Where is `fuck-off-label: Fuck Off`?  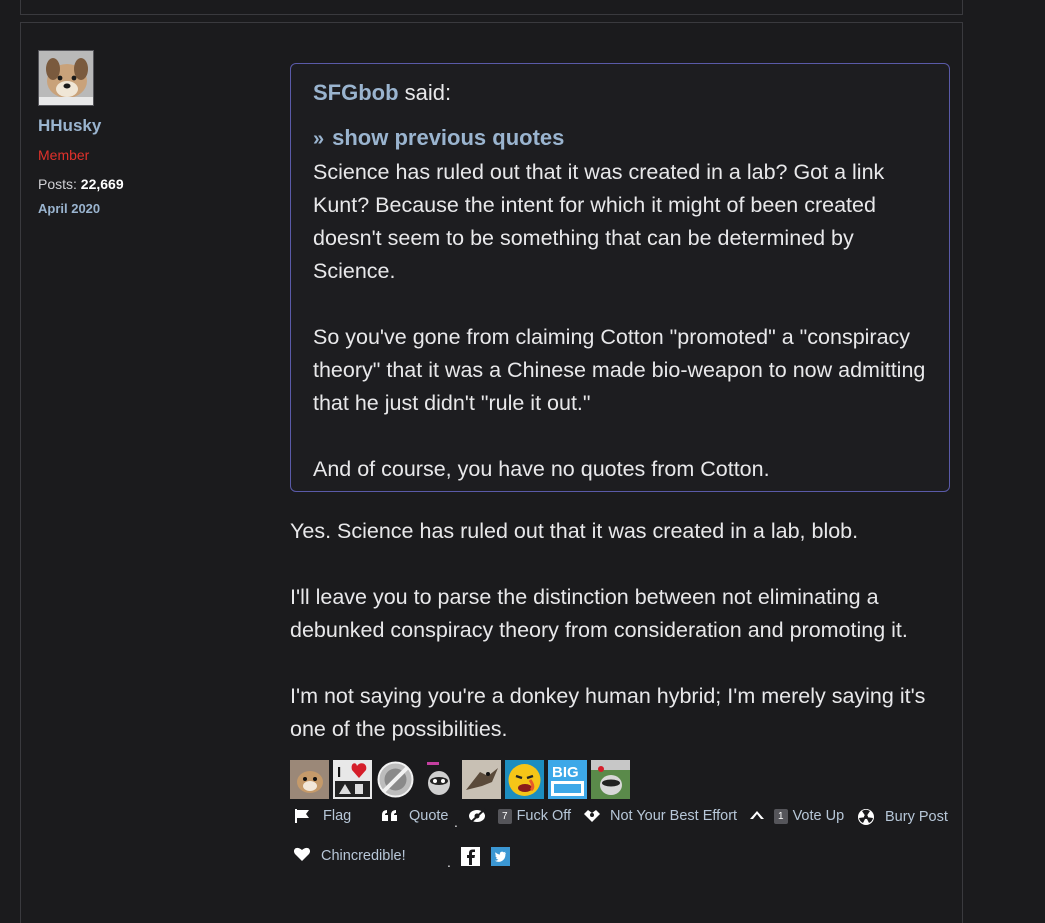
fuck-off-label: Fuck Off is located at coordinates (544, 816).